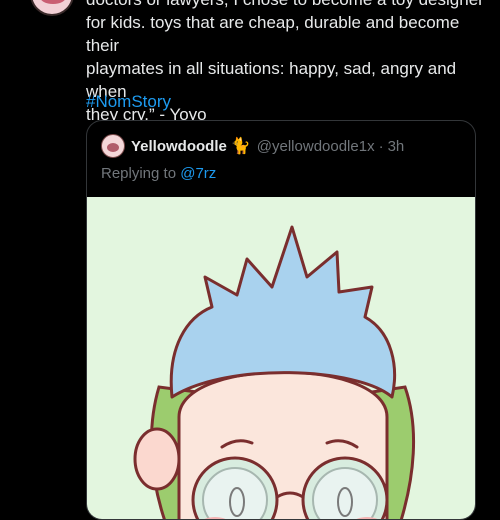  What do you see at coordinates (198, 173) in the screenshot?
I see `replying-to-link: @7rz` at bounding box center [198, 173].